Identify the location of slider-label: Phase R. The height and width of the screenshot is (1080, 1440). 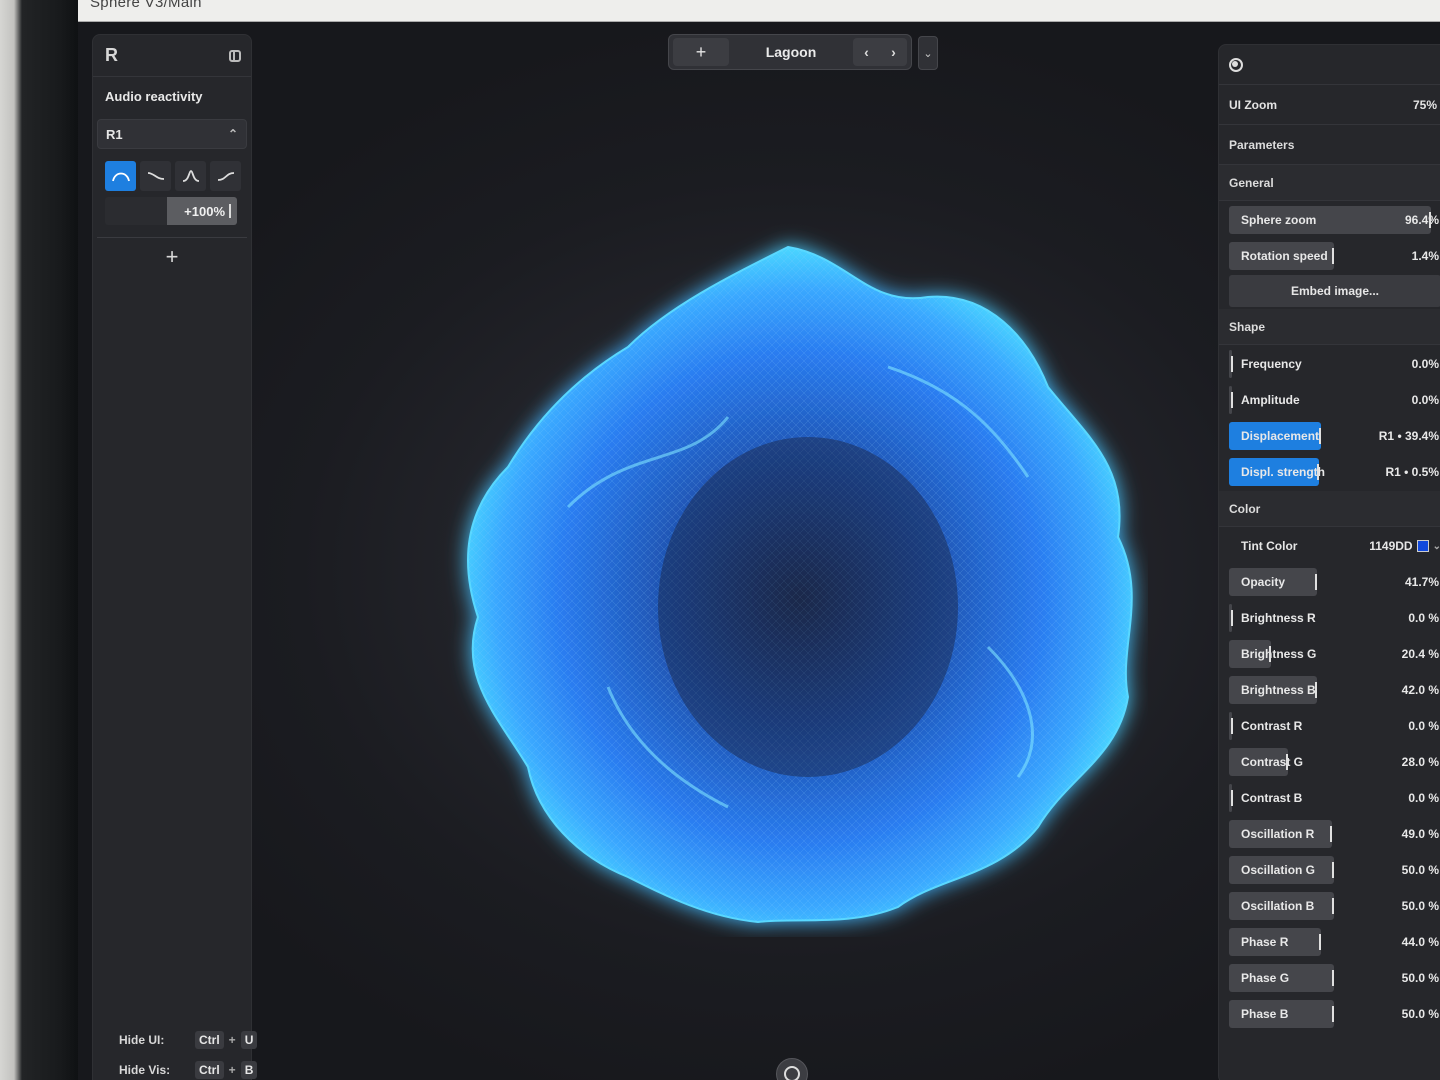
(1265, 942).